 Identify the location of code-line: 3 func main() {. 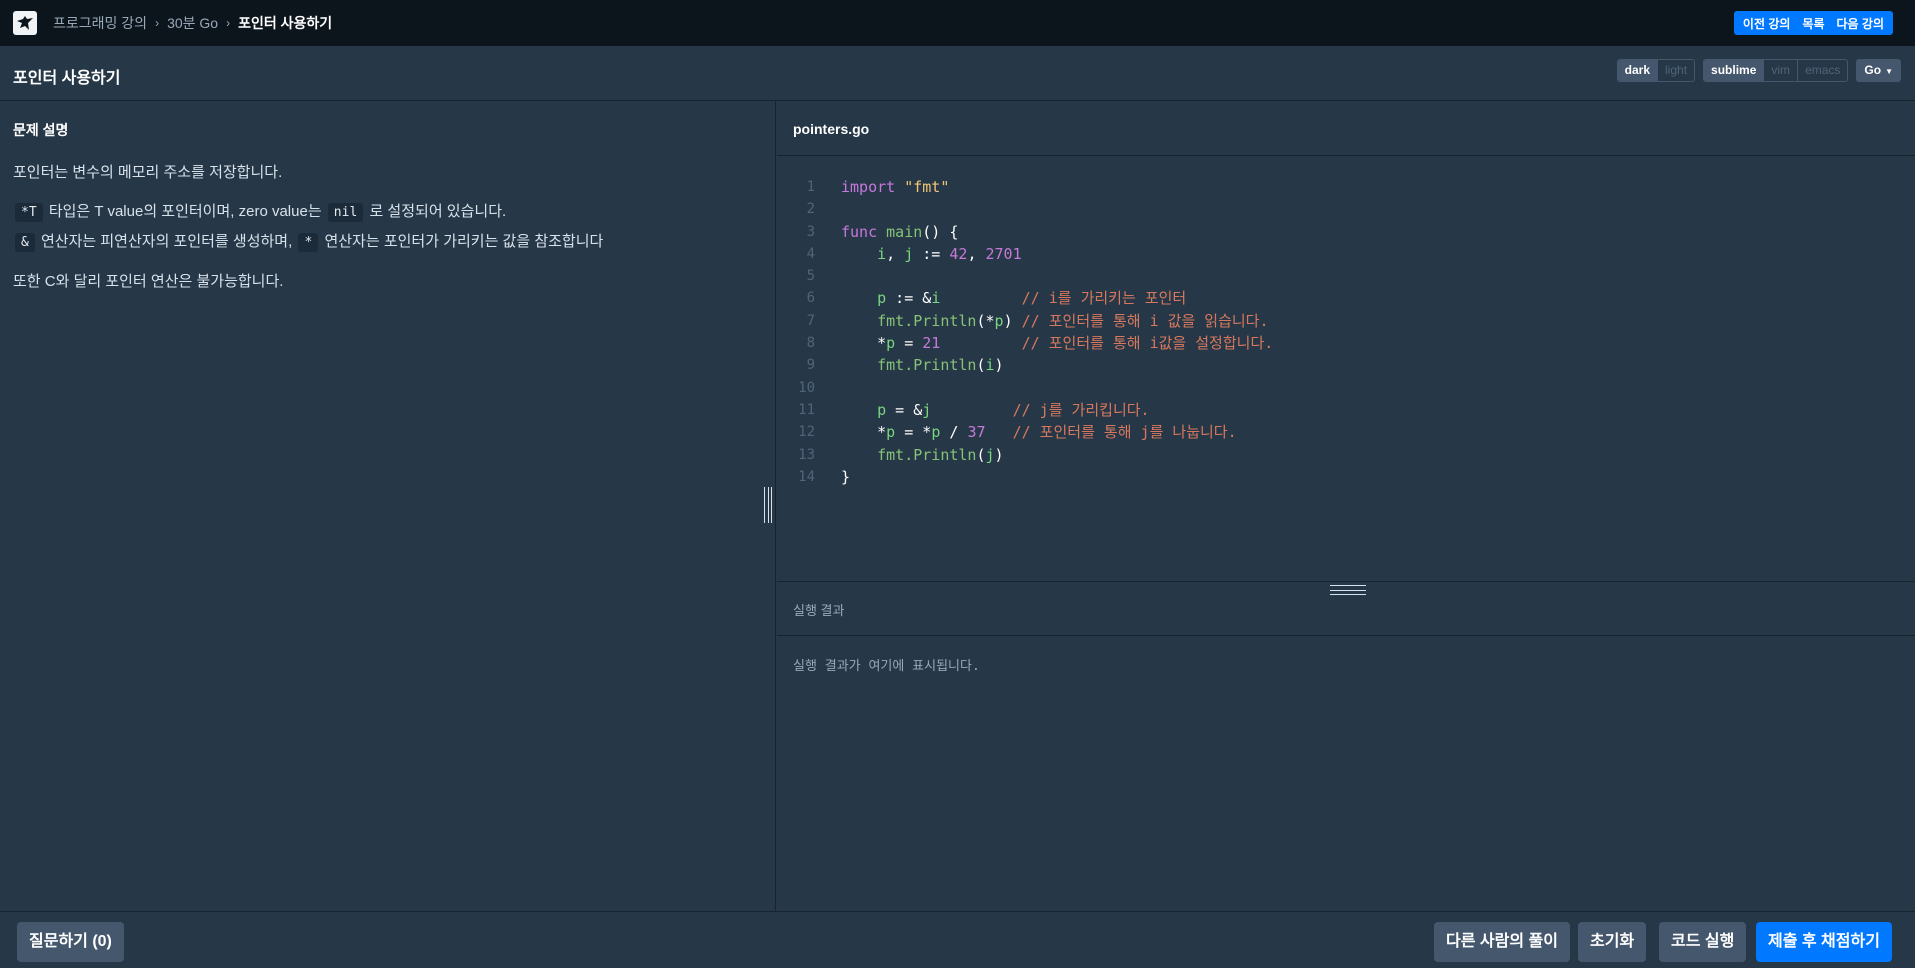
(1025, 232).